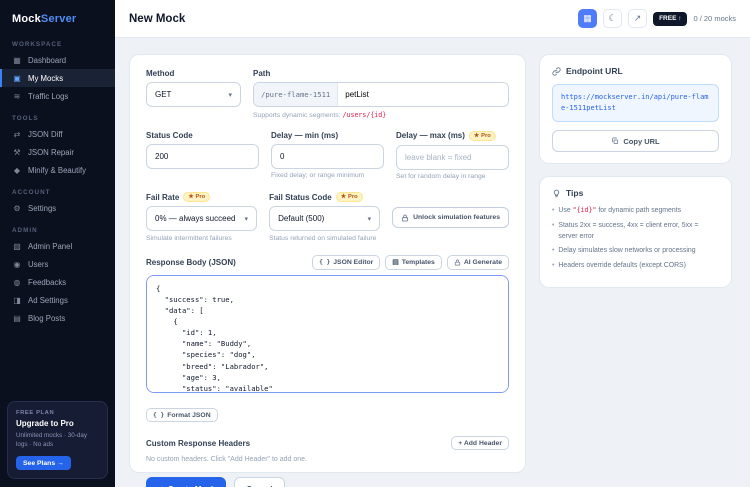 The width and height of the screenshot is (750, 487). I want to click on page-title: New Mock, so click(157, 18).